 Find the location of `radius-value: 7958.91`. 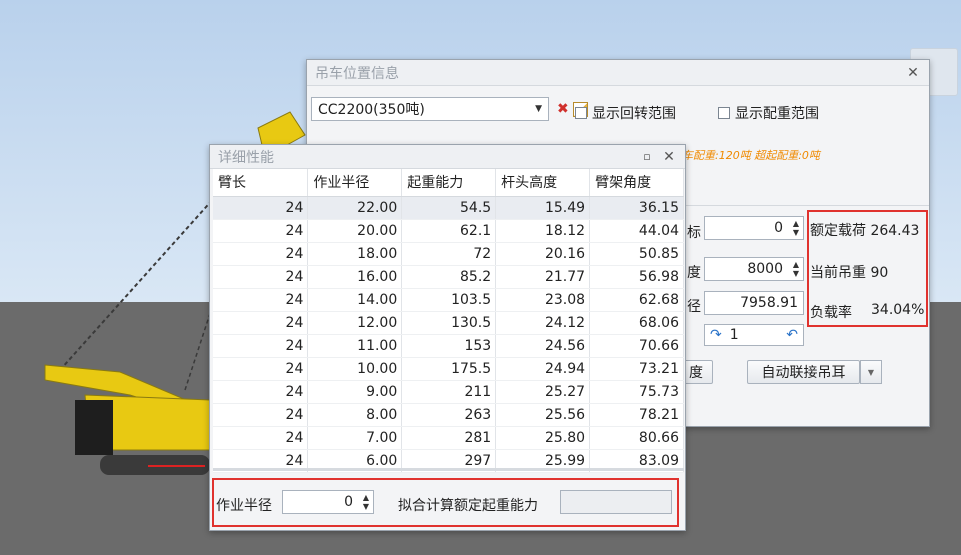

radius-value: 7958.91 is located at coordinates (769, 303).